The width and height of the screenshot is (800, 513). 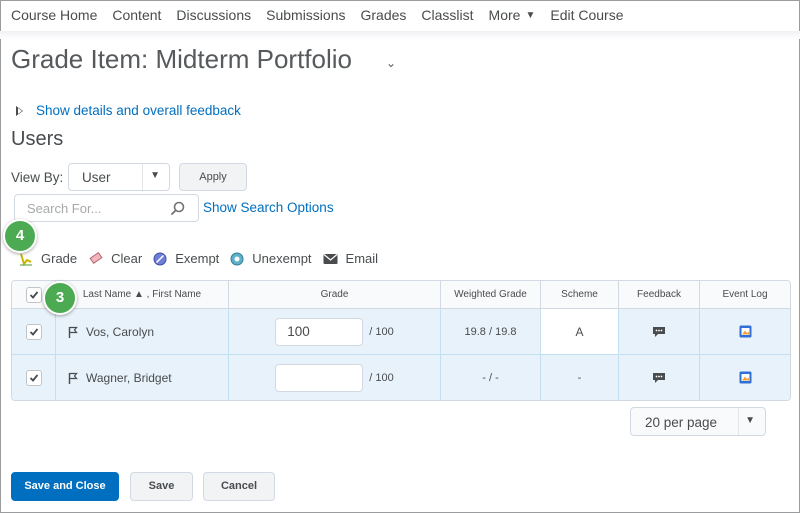 What do you see at coordinates (659, 294) in the screenshot?
I see `feedback-column-header: Feedback` at bounding box center [659, 294].